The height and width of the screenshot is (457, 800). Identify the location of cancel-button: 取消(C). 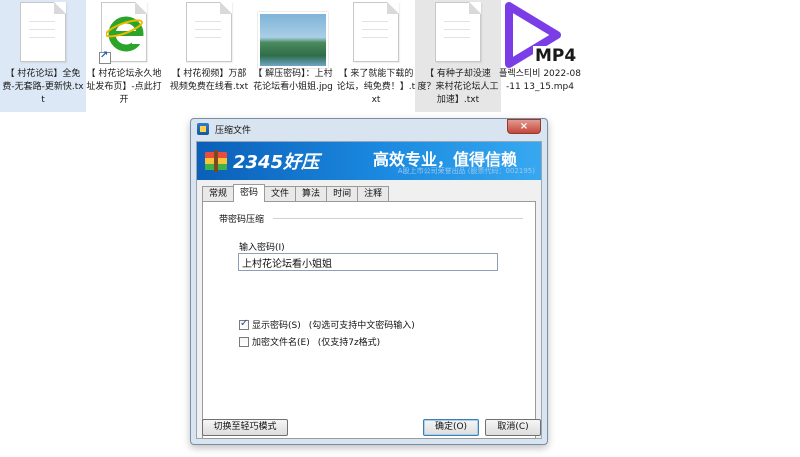
(513, 427).